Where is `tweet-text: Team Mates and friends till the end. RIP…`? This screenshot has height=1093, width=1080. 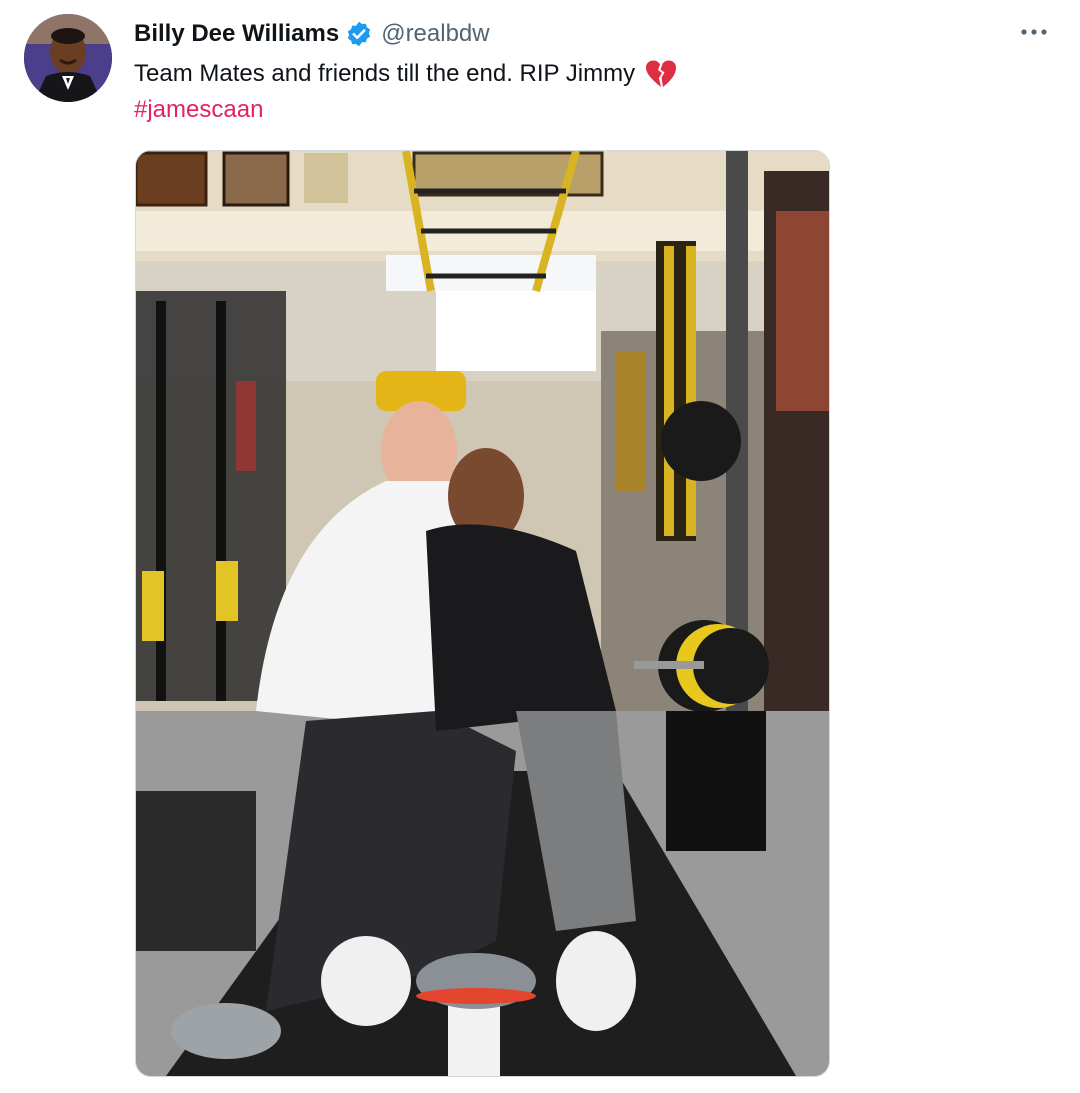
tweet-text: Team Mates and friends till the end. RIP… is located at coordinates (574, 92).